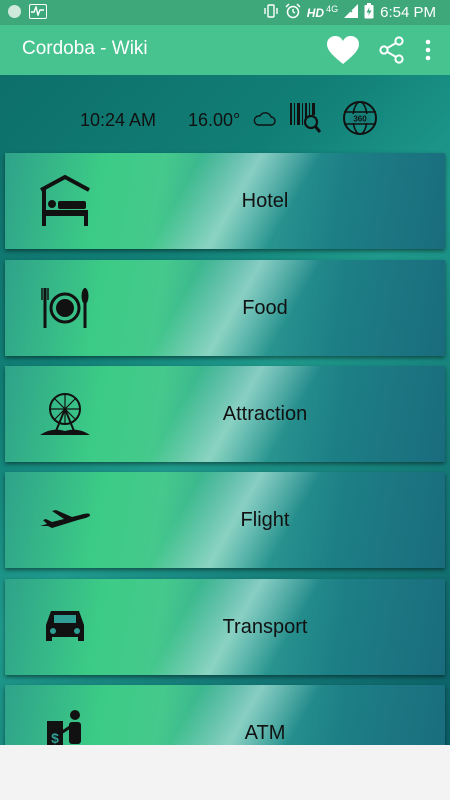 The height and width of the screenshot is (800, 450). Describe the element at coordinates (225, 50) in the screenshot. I see `app-bar: Cordoba - Wiki` at that location.